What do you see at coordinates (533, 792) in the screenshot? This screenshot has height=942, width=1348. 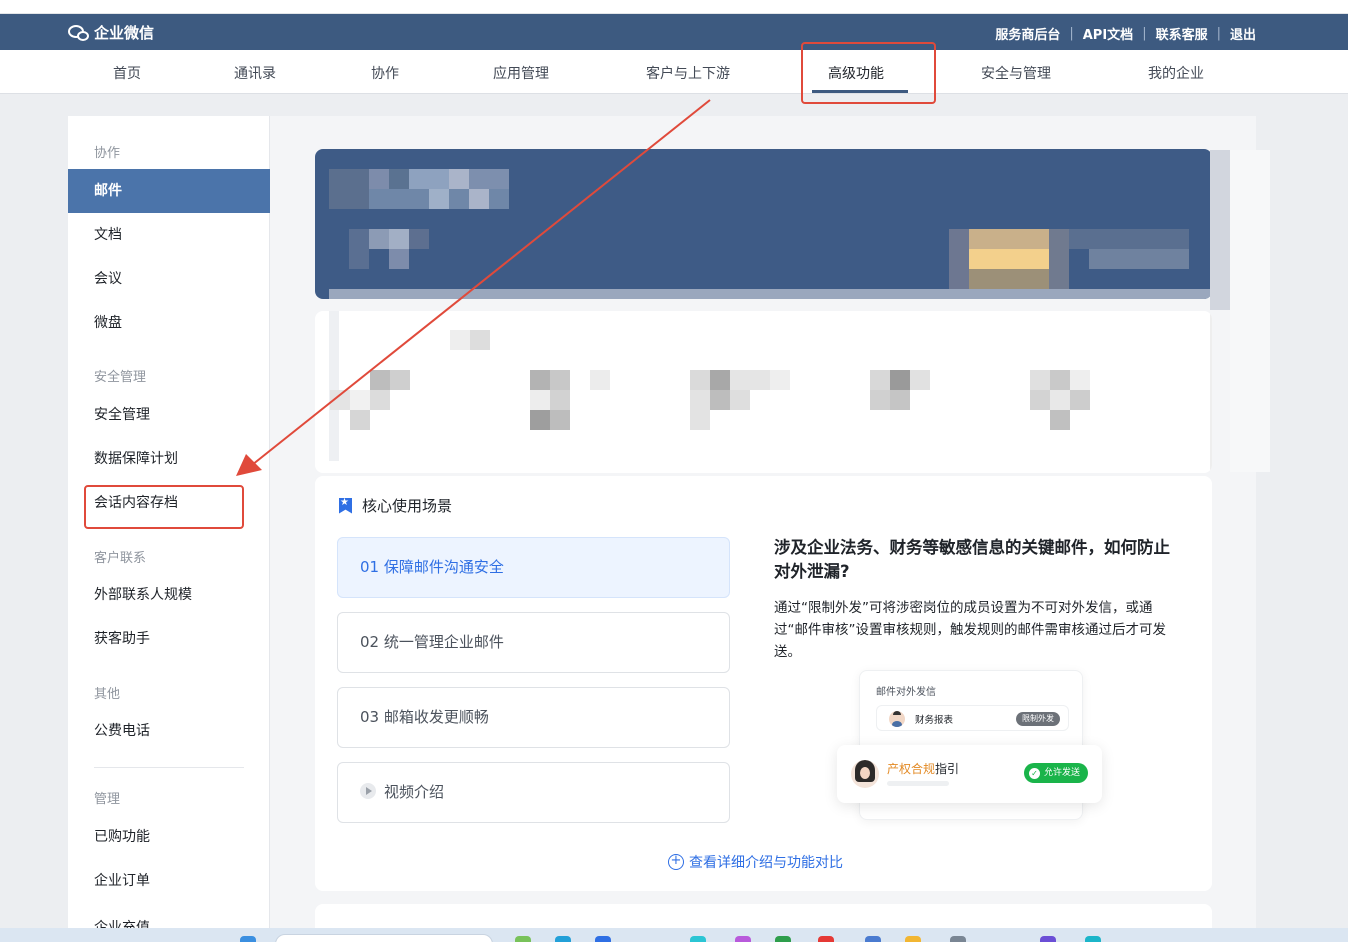 I see `video-intro-button: 视频介绍` at bounding box center [533, 792].